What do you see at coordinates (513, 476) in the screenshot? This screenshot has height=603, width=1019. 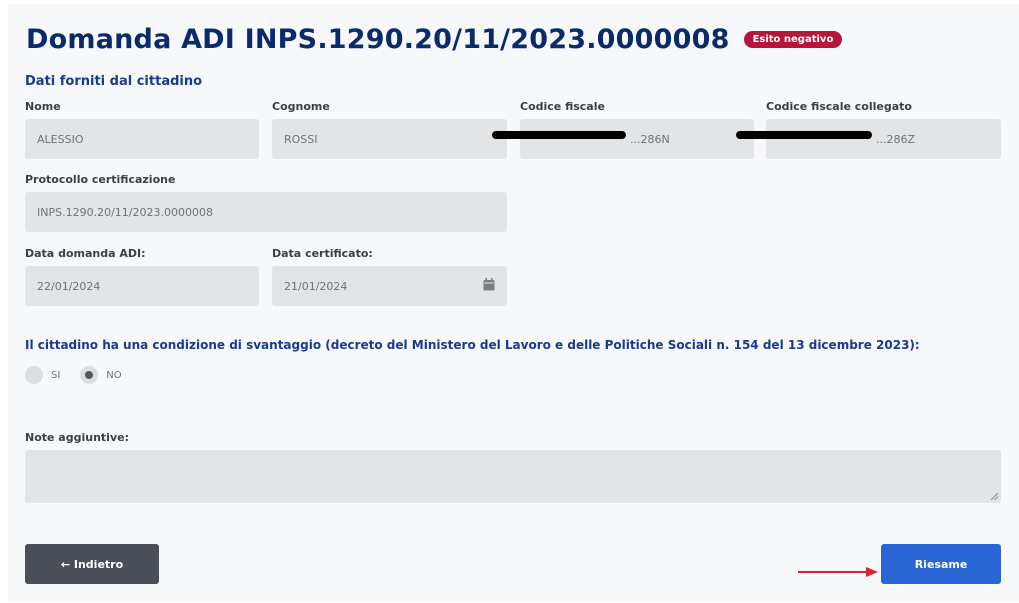 I see `note-textarea` at bounding box center [513, 476].